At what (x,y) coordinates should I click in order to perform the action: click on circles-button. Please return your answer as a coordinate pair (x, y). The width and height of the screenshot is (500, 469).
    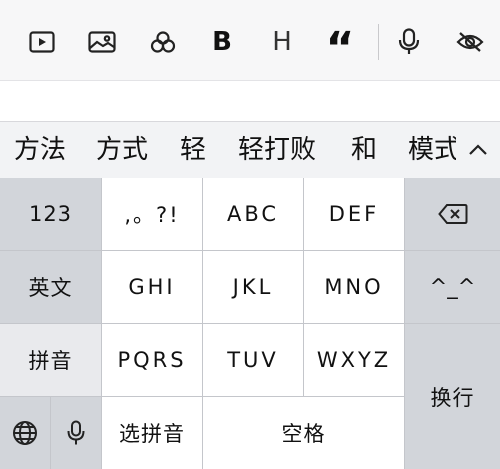
    Looking at the image, I should click on (163, 42).